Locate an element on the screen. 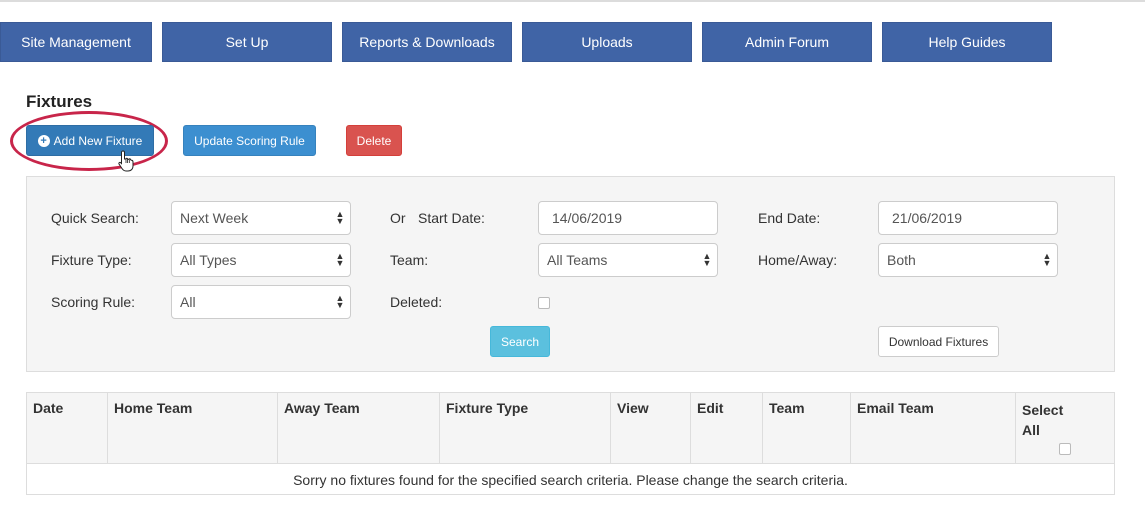  end-date-label: End Date: is located at coordinates (789, 218).